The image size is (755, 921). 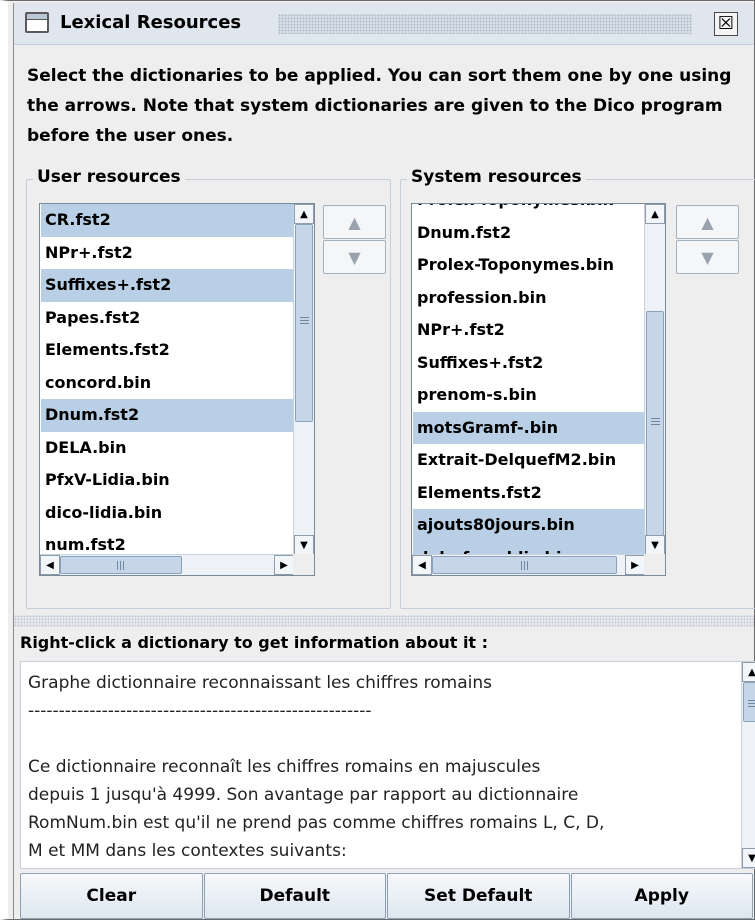 What do you see at coordinates (167, 480) in the screenshot?
I see `list-item: PfxV-Lidia.bin` at bounding box center [167, 480].